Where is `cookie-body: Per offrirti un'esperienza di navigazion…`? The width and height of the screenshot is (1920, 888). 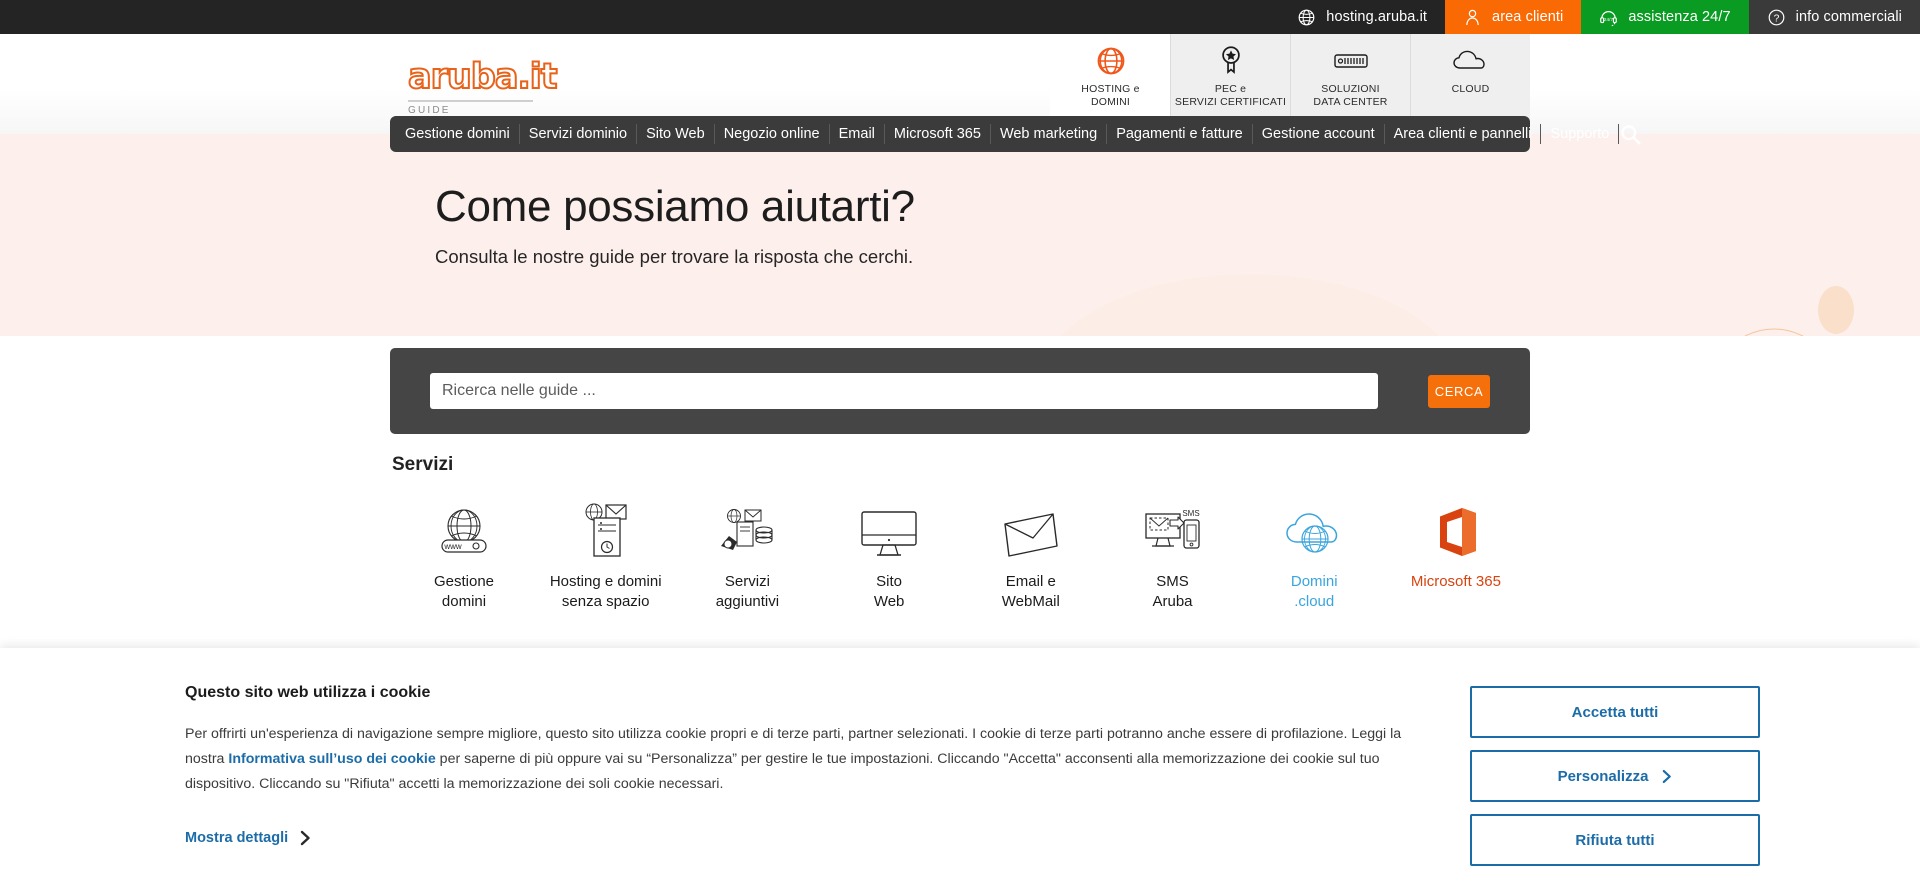 cookie-body: Per offrirti un'esperienza di navigazion… is located at coordinates (807, 759).